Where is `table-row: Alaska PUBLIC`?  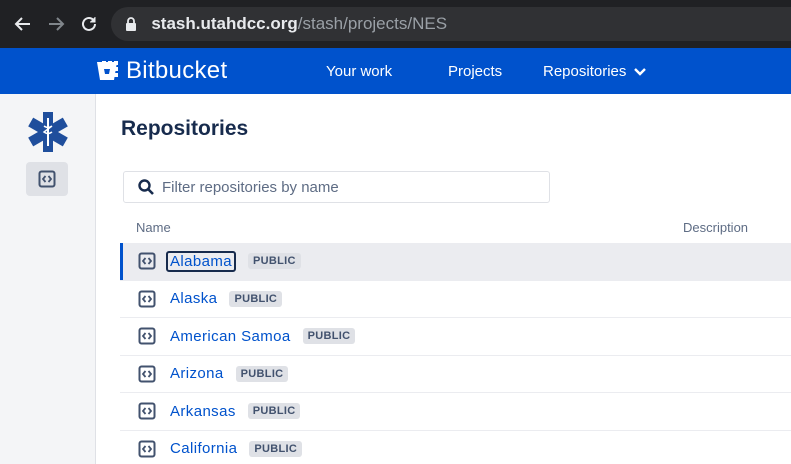 table-row: Alaska PUBLIC is located at coordinates (455, 299).